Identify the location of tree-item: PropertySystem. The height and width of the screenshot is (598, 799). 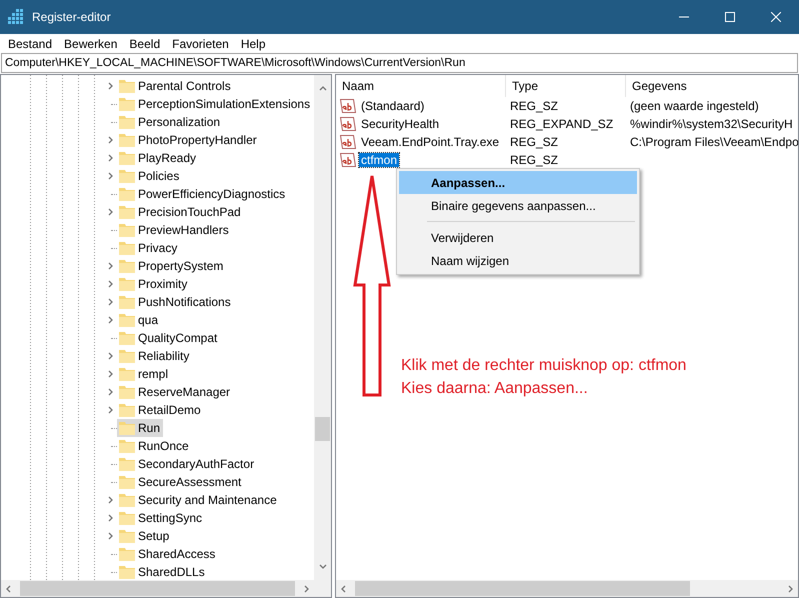
(171, 266).